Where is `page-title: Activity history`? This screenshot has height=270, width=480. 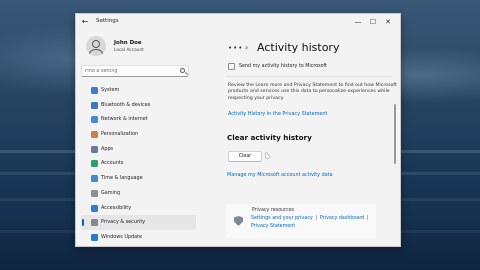 page-title: Activity history is located at coordinates (298, 47).